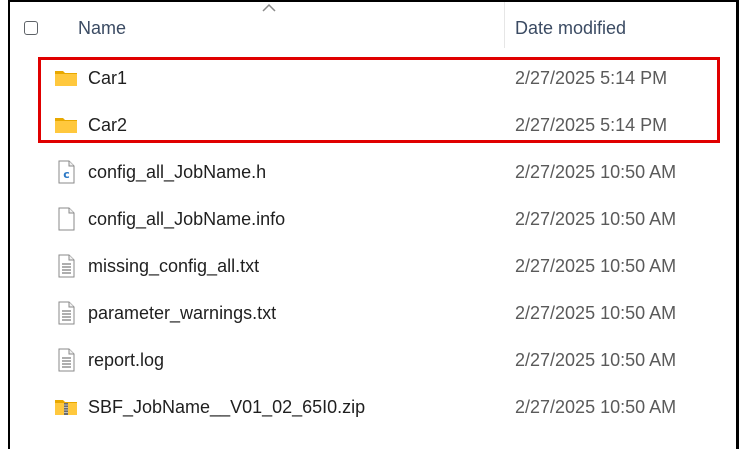  What do you see at coordinates (227, 407) in the screenshot?
I see `file-name: SBF_JobName__V01_02_65I0.zip` at bounding box center [227, 407].